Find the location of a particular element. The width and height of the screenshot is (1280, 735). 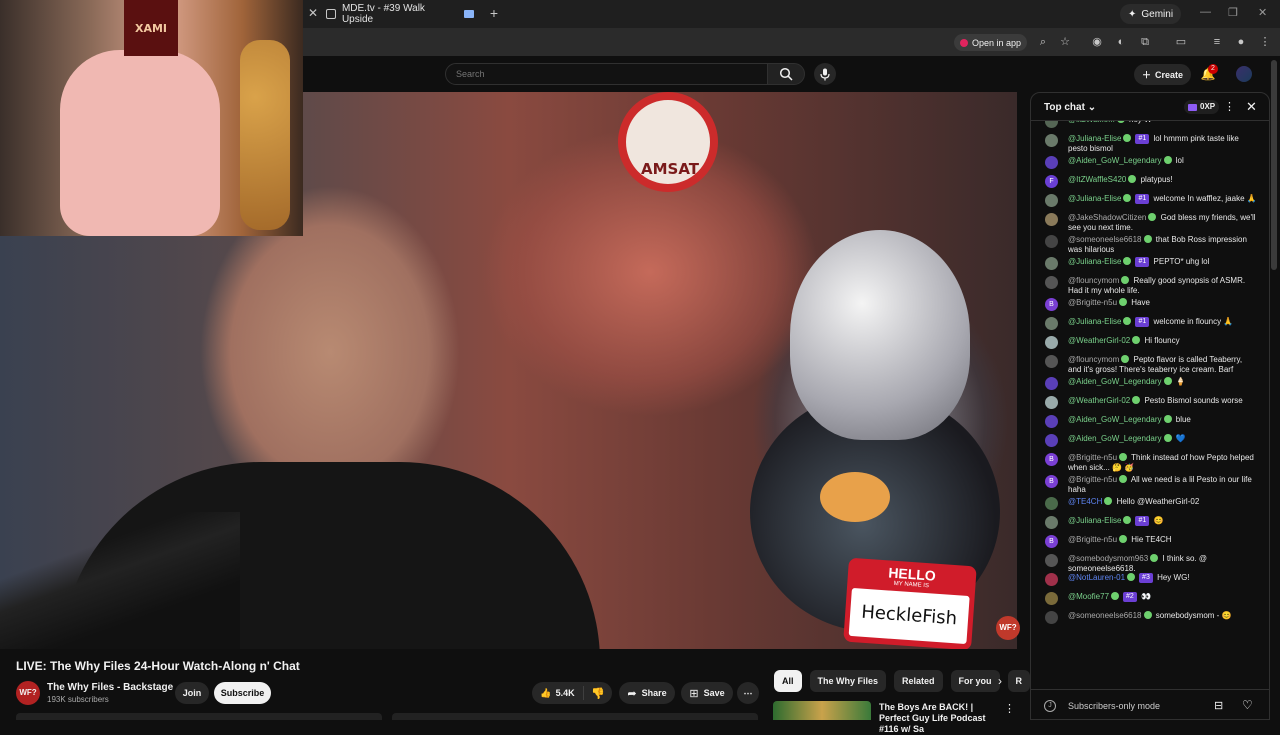

heart-reaction-icon: ♡ is located at coordinates (1247, 705).